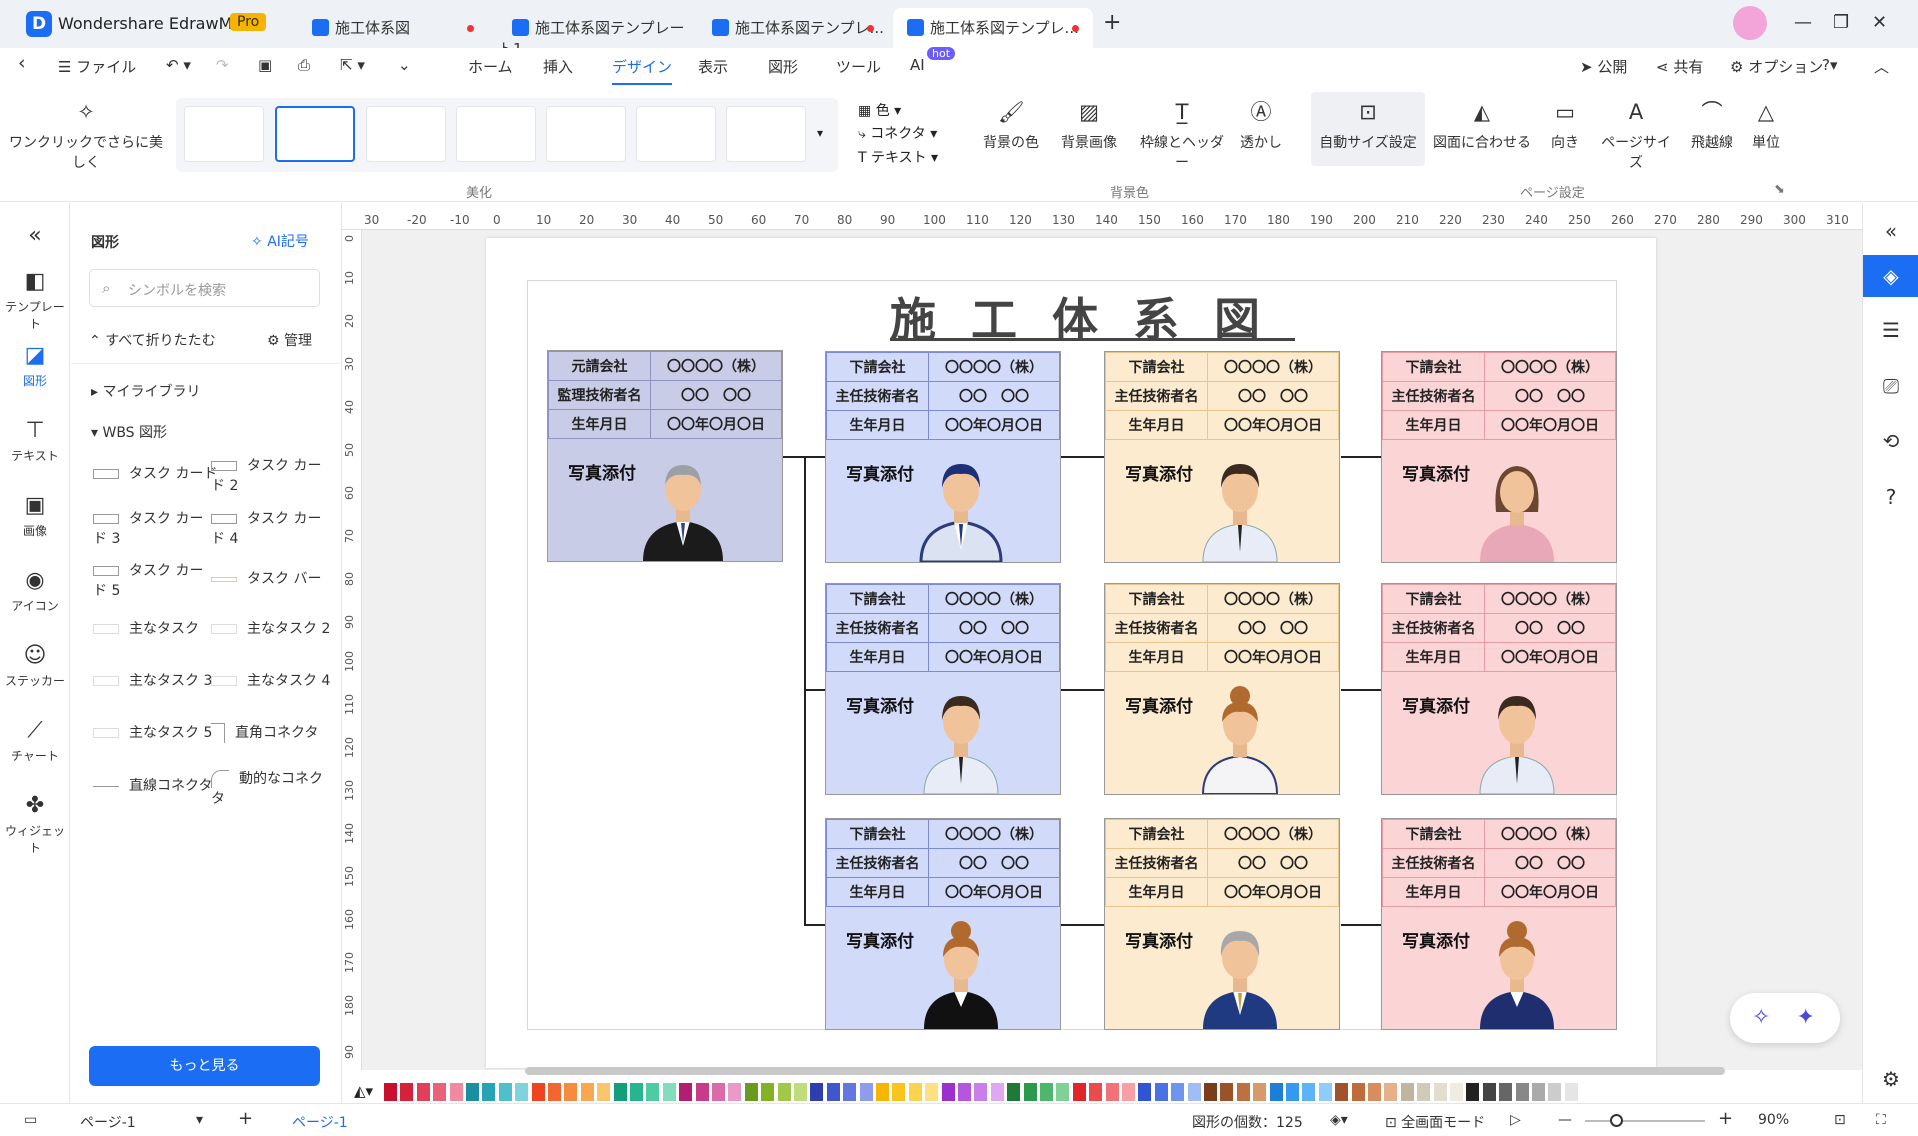  I want to click on shape-item: タスク バー, so click(266, 578).